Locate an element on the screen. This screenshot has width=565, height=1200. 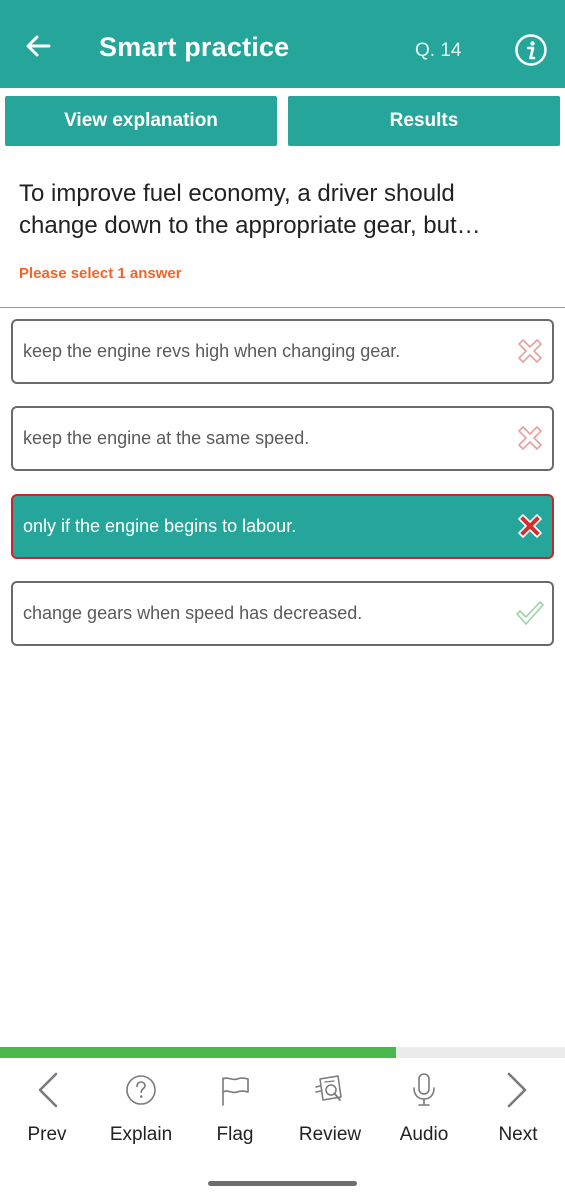
back-button is located at coordinates (38, 46).